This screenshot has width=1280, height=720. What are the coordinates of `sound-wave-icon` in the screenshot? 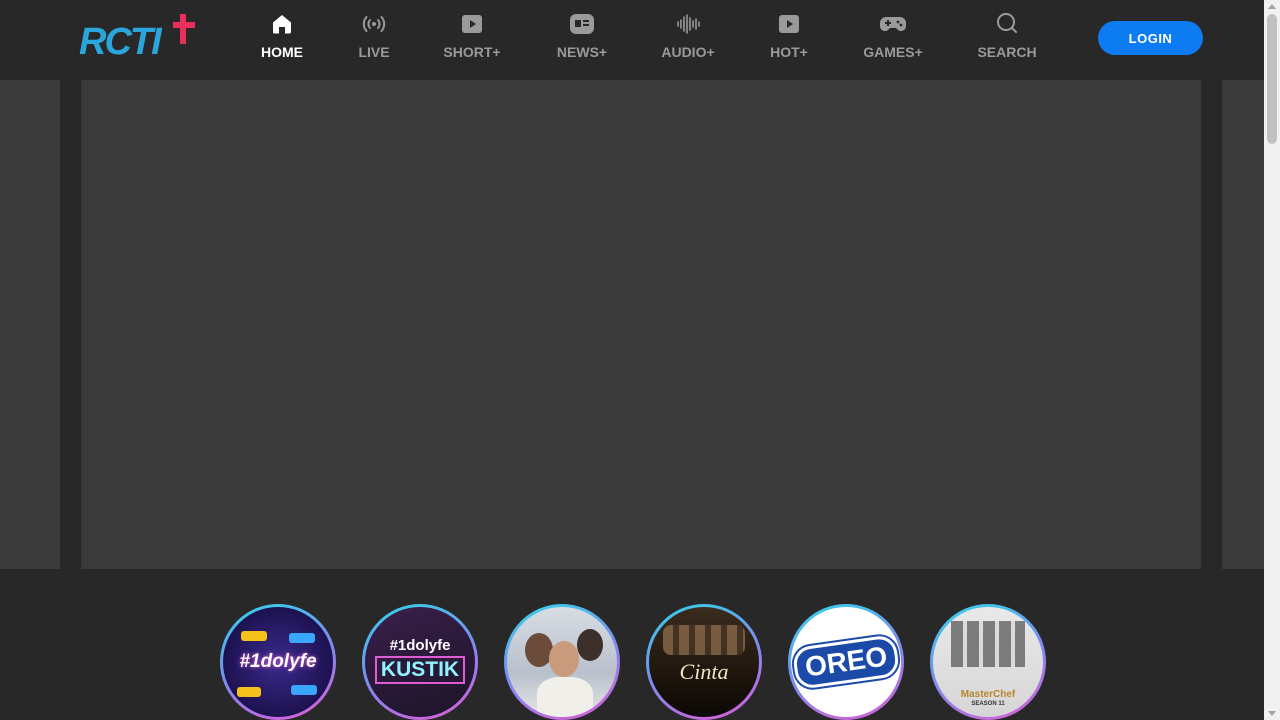 It's located at (688, 24).